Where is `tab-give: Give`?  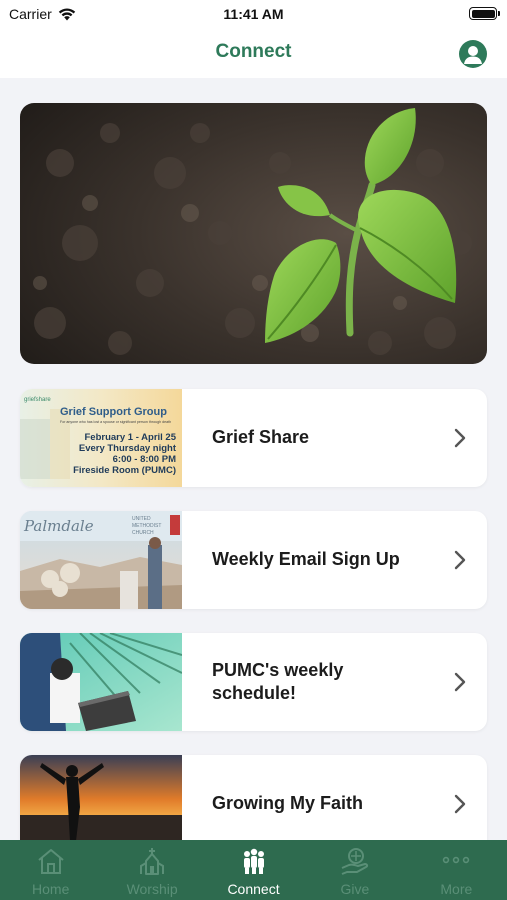
tab-give: Give is located at coordinates (354, 870).